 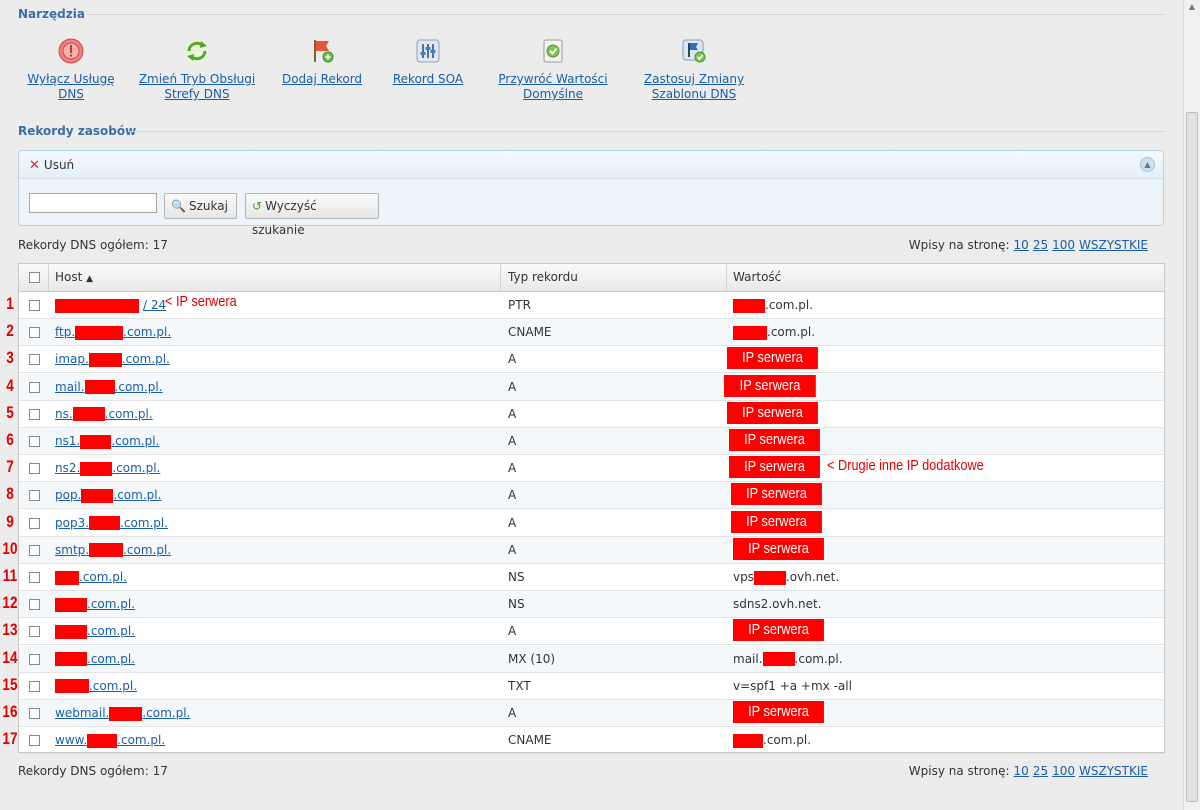 What do you see at coordinates (591, 333) in the screenshot?
I see `table-row: ftp. .com.pl. CNAME .com.pl.` at bounding box center [591, 333].